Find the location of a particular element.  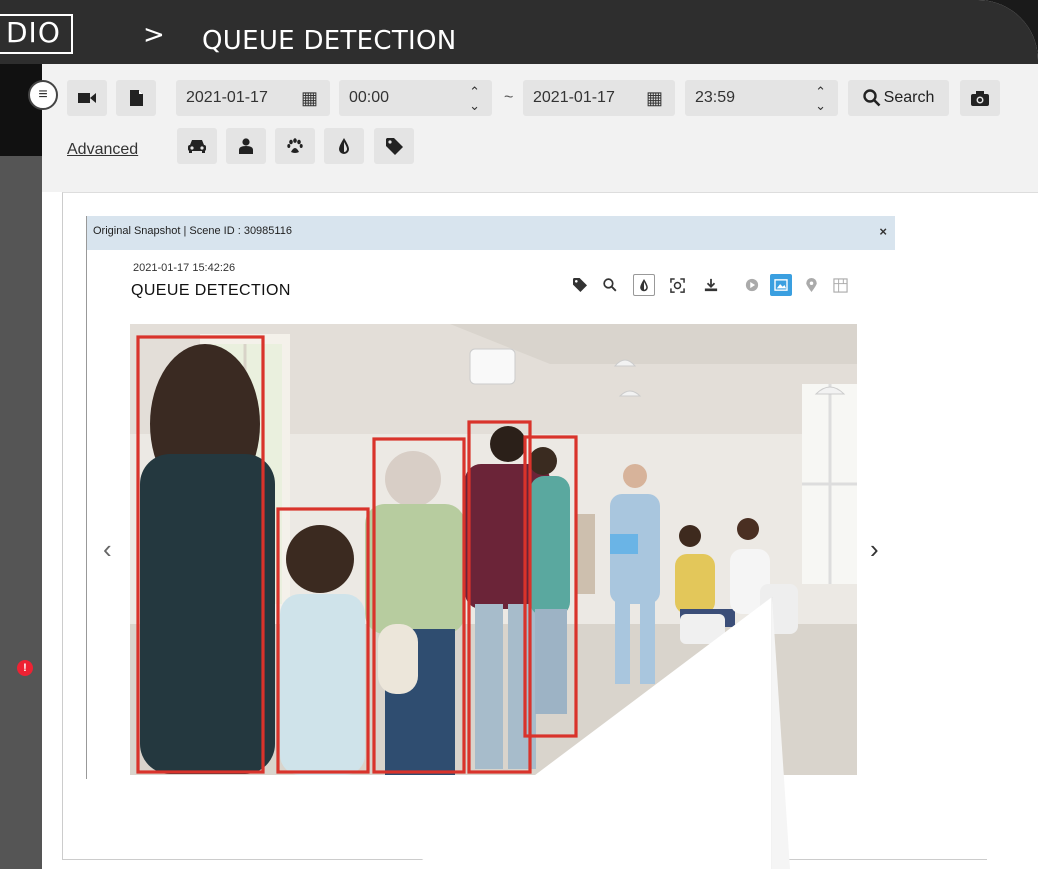

close-icon: × is located at coordinates (883, 232).